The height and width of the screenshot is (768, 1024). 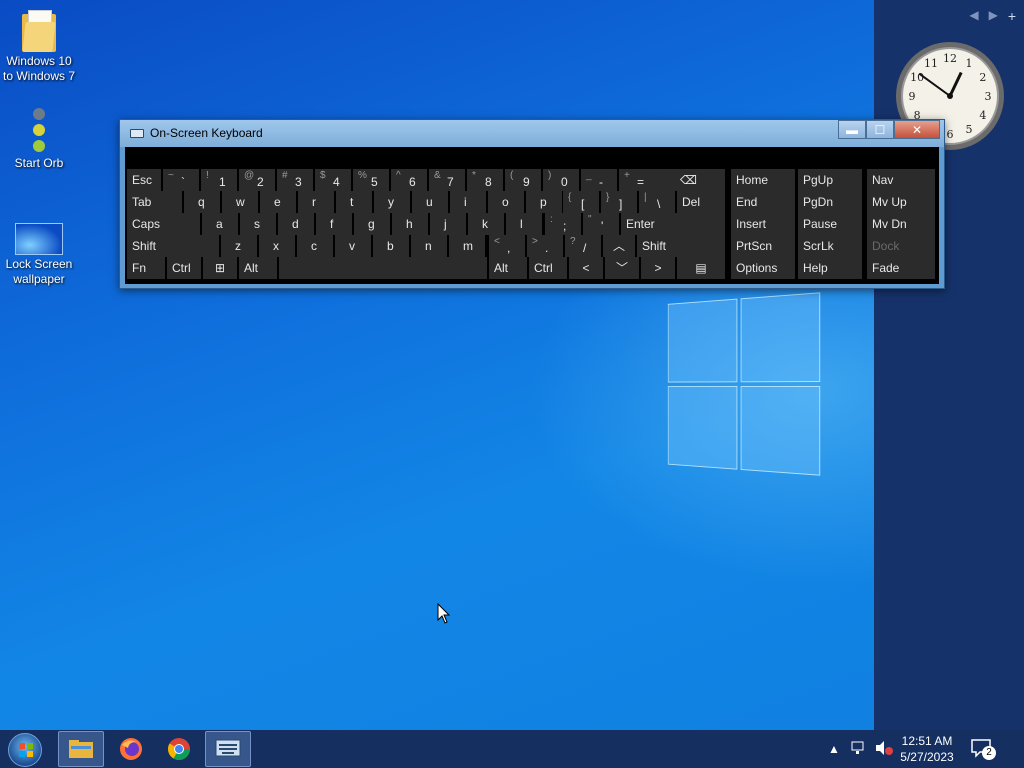 What do you see at coordinates (154, 202) in the screenshot?
I see `key-tab: Tab` at bounding box center [154, 202].